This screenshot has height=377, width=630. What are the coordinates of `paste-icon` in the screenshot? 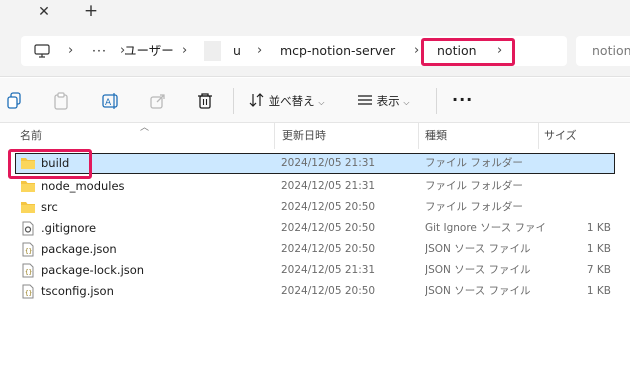 It's located at (62, 101).